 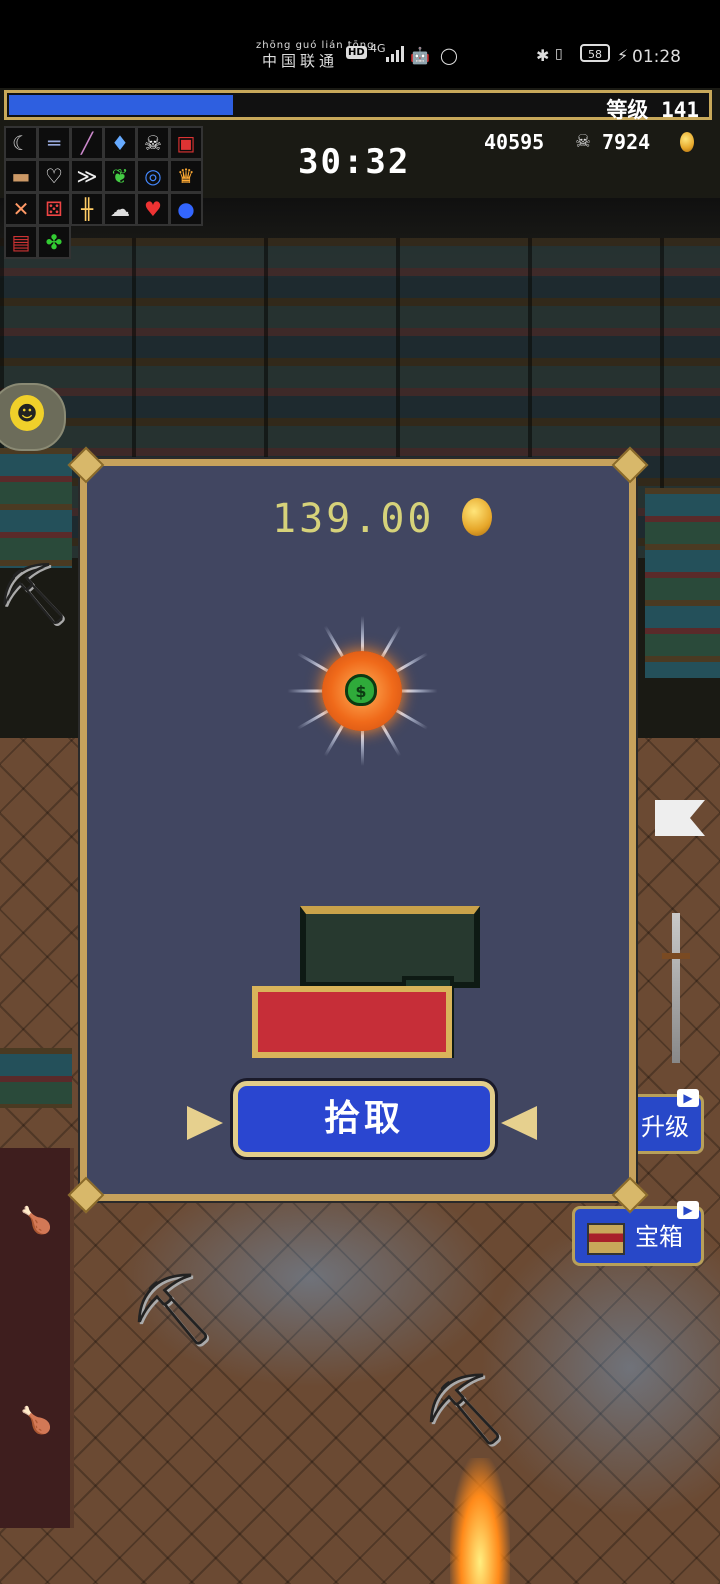 What do you see at coordinates (514, 142) in the screenshot?
I see `kill-count: 40595` at bounding box center [514, 142].